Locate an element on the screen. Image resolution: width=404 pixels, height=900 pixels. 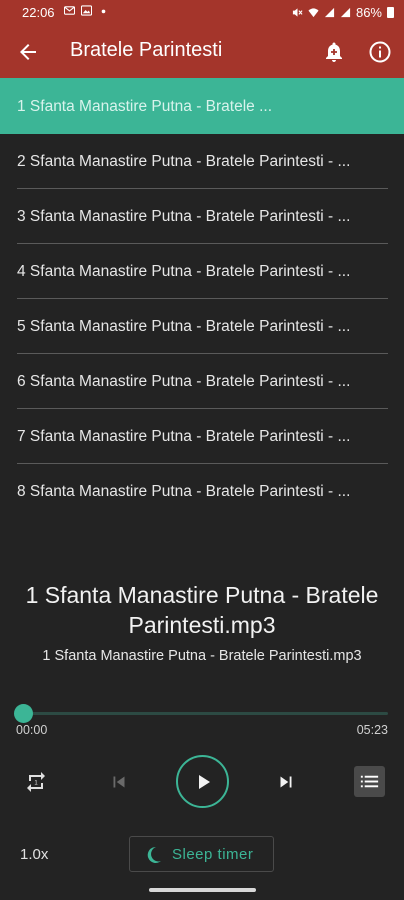
battery-level: 86% is located at coordinates (368, 12).